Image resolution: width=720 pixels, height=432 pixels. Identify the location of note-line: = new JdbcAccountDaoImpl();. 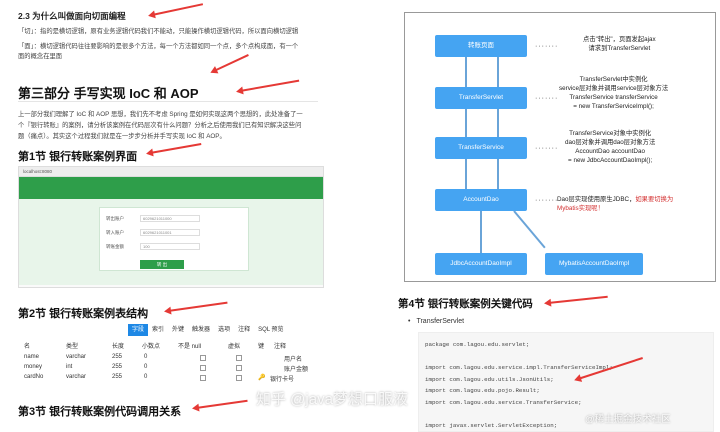
(610, 160).